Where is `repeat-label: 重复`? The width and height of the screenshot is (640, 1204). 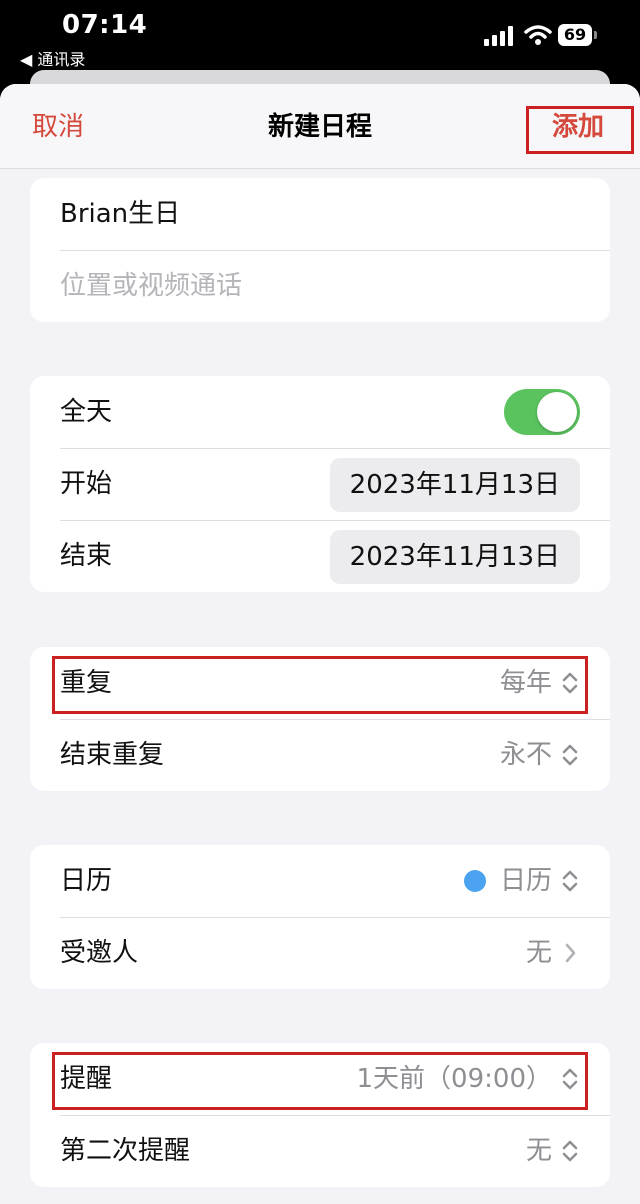
repeat-label: 重复 is located at coordinates (86, 683).